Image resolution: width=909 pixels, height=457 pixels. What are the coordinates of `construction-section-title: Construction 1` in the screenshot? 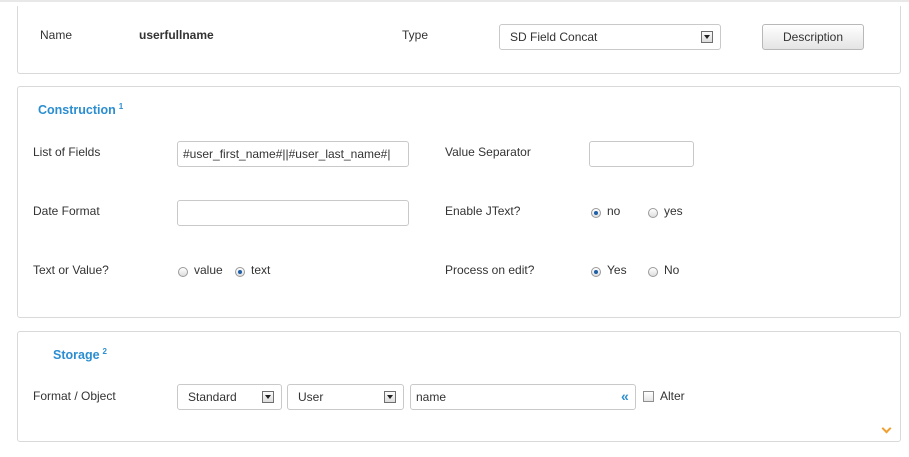 It's located at (81, 109).